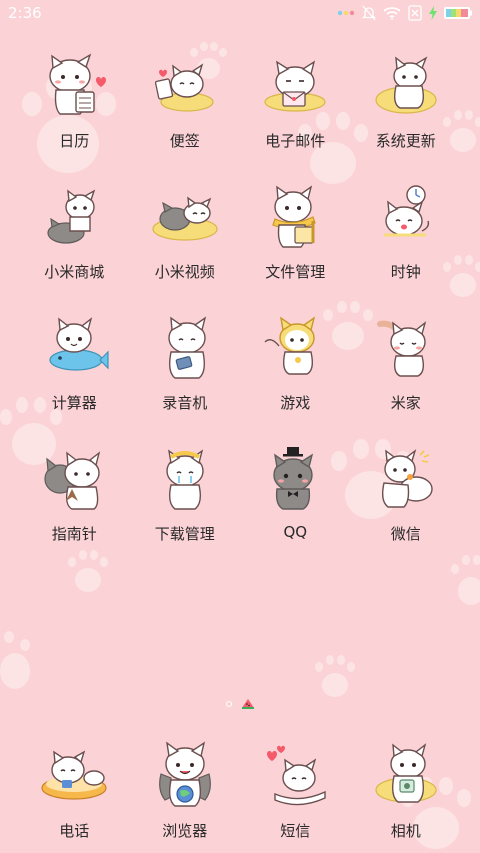  I want to click on app-label: 微信, so click(405, 534).